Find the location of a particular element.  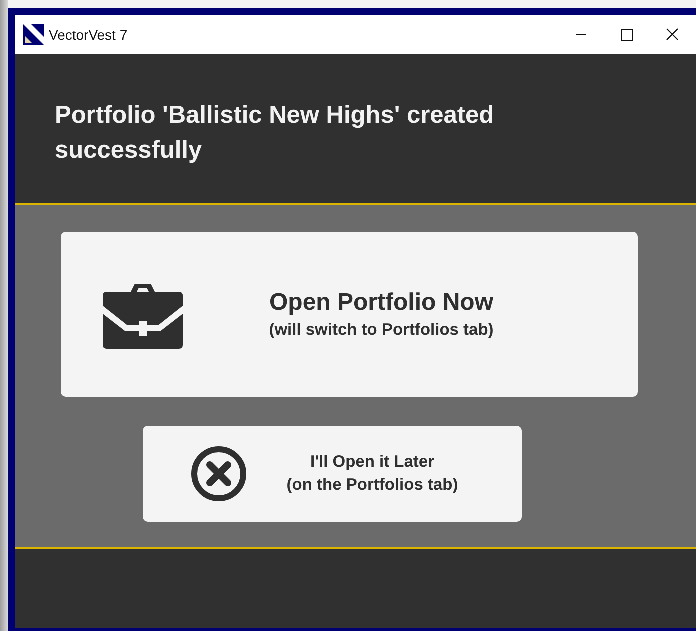

window-title: VectorVest 7 is located at coordinates (88, 34).